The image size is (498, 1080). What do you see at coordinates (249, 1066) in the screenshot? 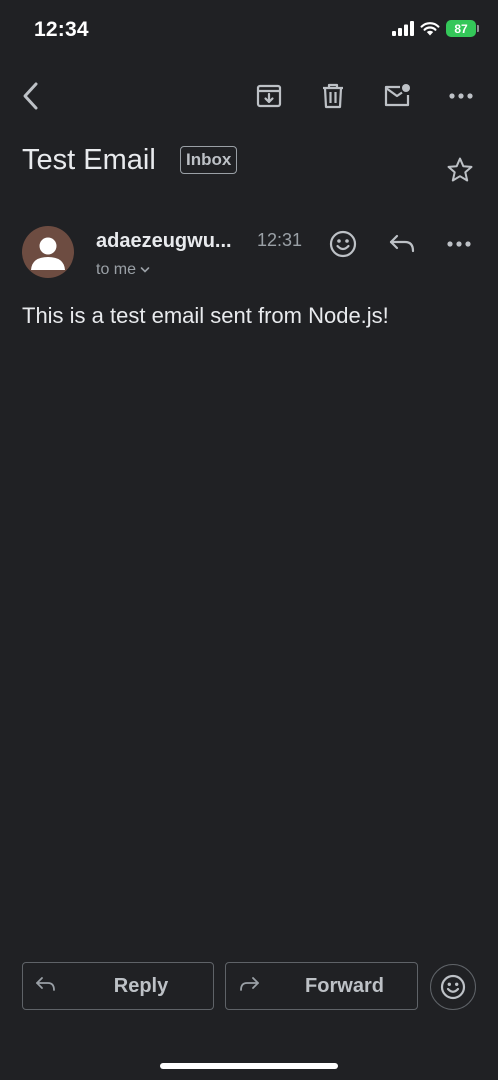
I see `home-indicator` at bounding box center [249, 1066].